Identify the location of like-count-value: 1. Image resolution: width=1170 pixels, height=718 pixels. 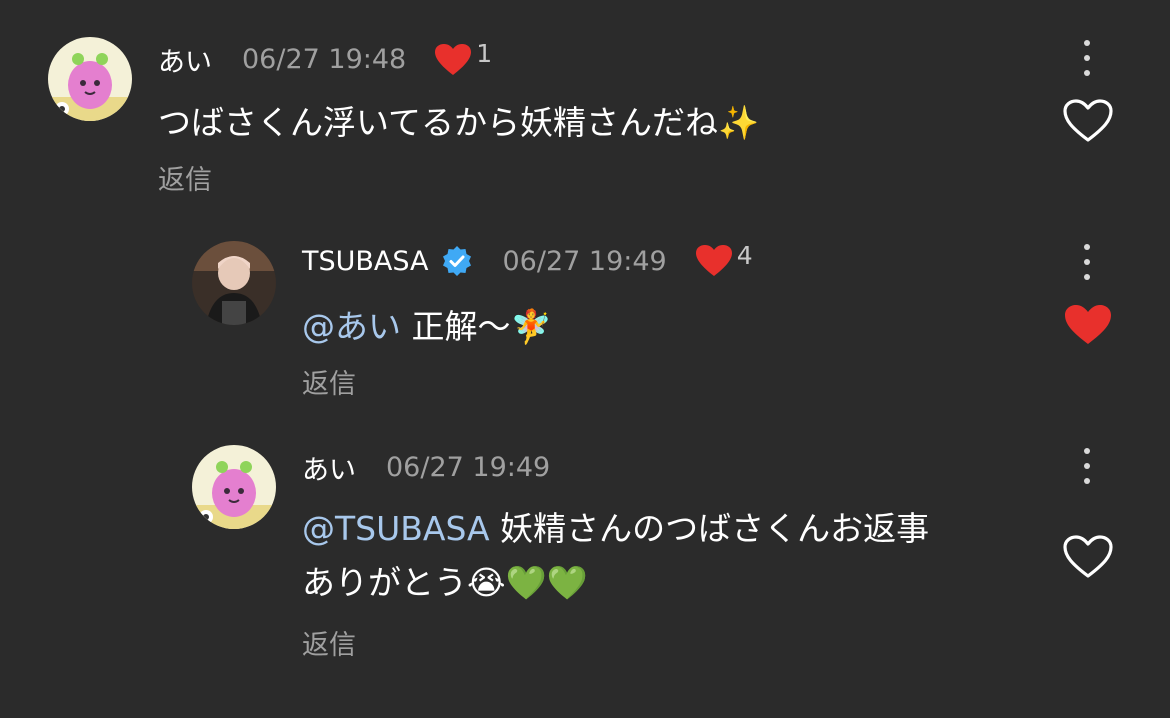
(484, 53).